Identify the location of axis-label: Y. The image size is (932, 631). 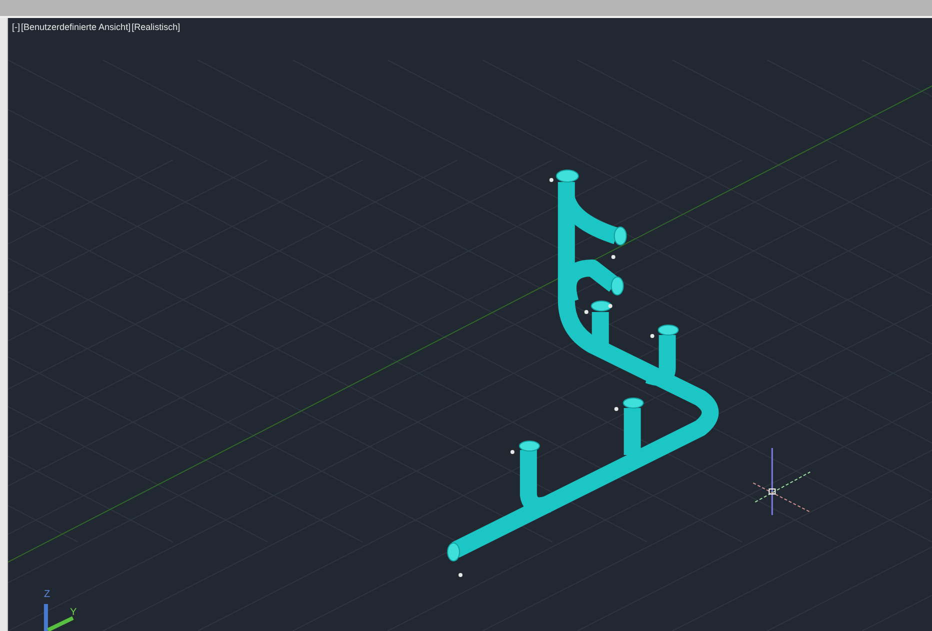
(73, 613).